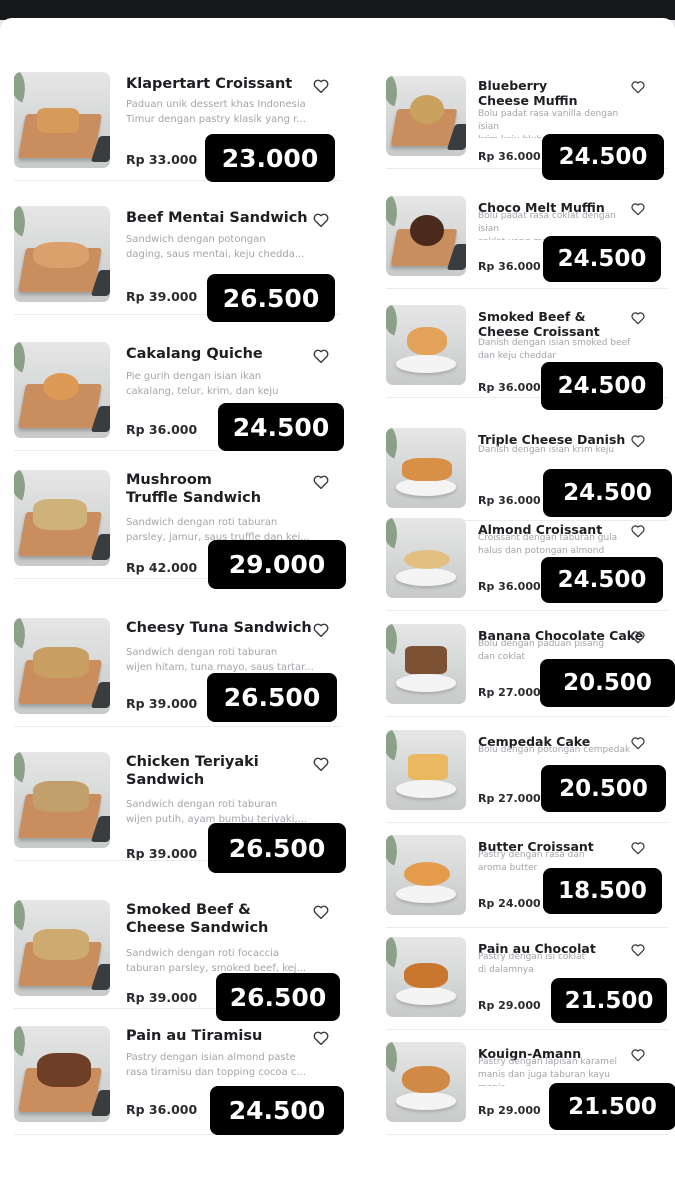  Describe the element at coordinates (217, 218) in the screenshot. I see `product-name: Beef Mentai Sandwich` at that location.